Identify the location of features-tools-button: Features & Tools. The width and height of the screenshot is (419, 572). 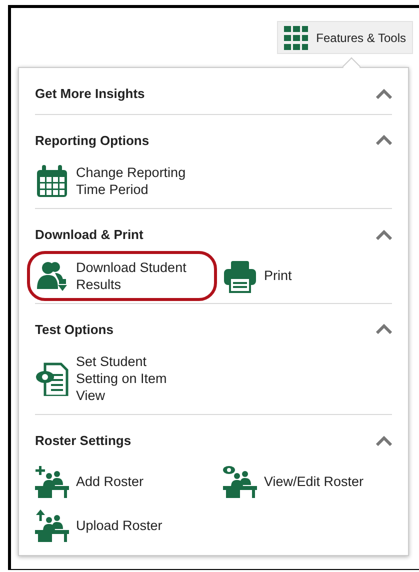
(345, 37).